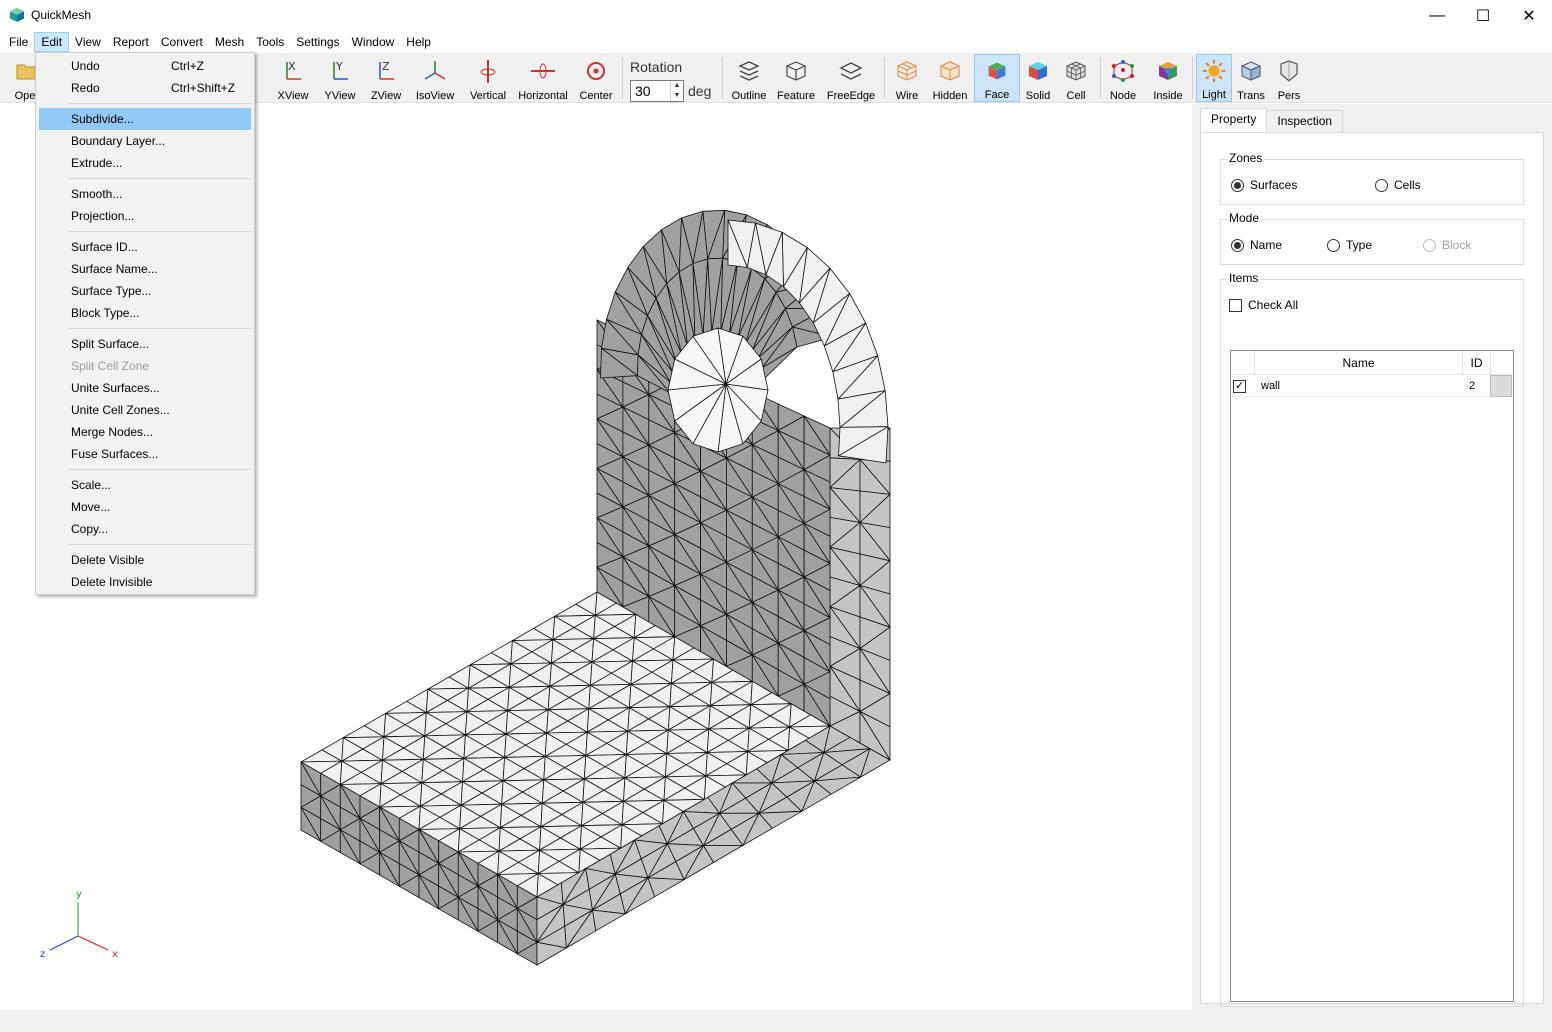 The height and width of the screenshot is (1032, 1552). I want to click on rotation-label: Rotation, so click(656, 67).